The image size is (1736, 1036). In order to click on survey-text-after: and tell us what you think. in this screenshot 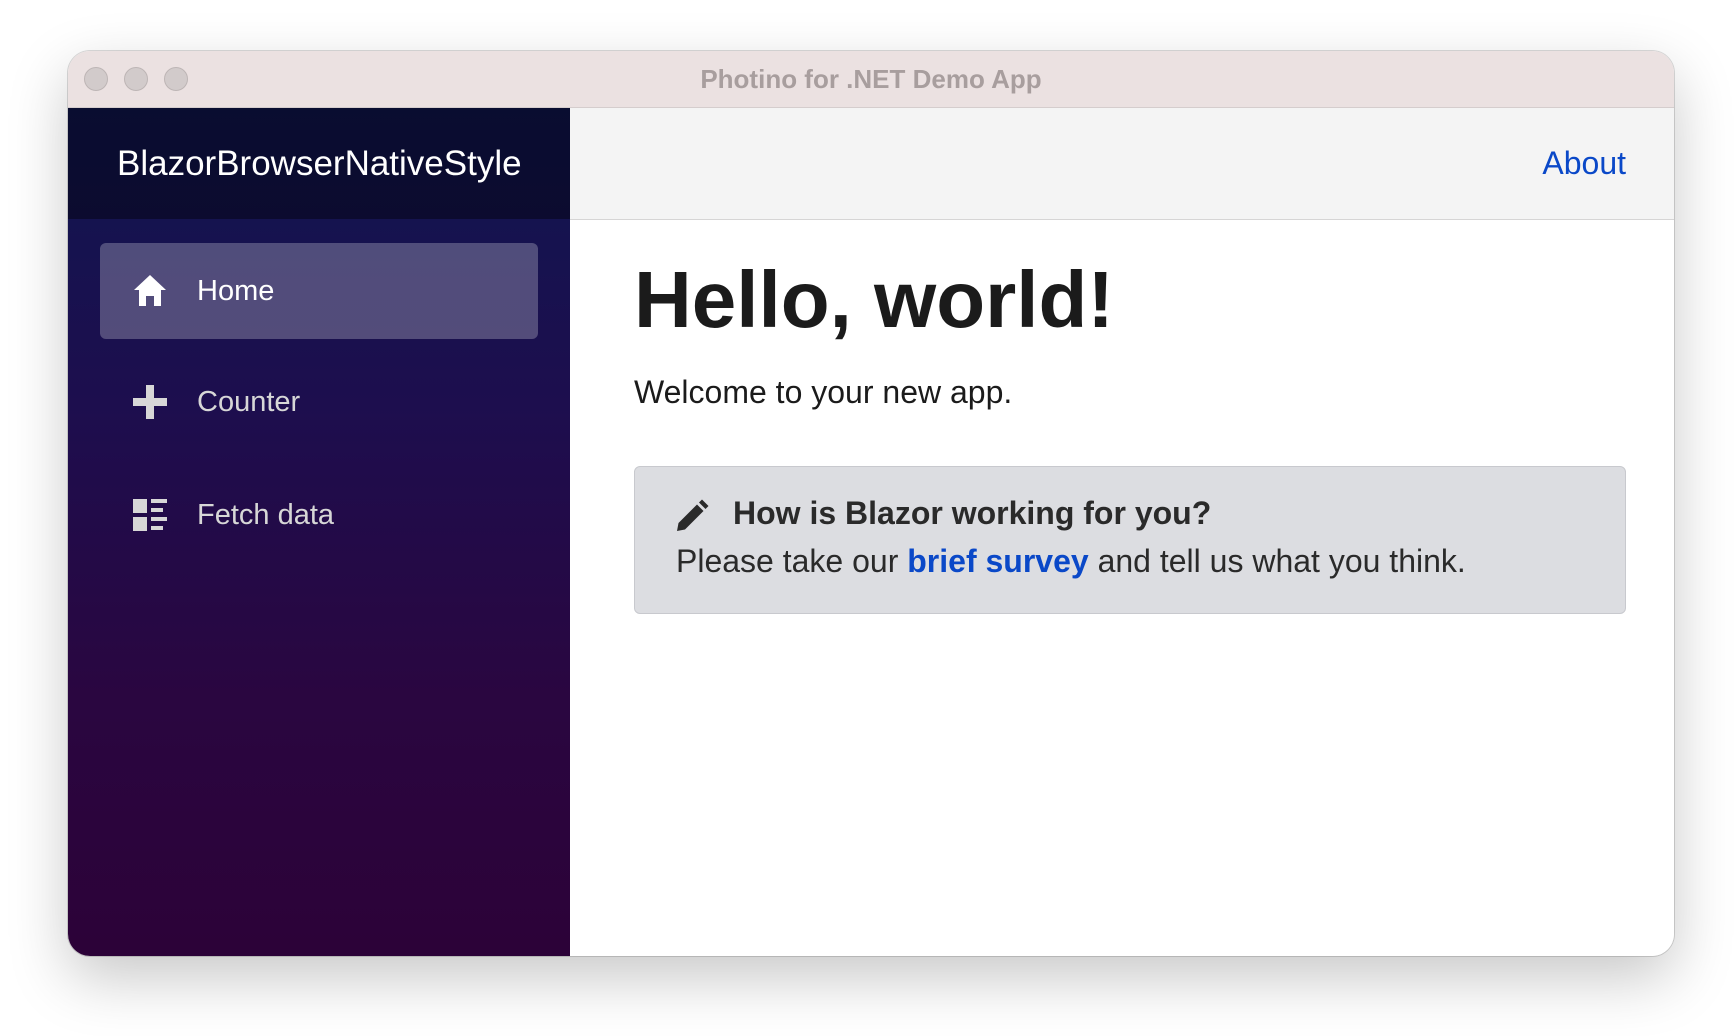, I will do `click(1281, 561)`.